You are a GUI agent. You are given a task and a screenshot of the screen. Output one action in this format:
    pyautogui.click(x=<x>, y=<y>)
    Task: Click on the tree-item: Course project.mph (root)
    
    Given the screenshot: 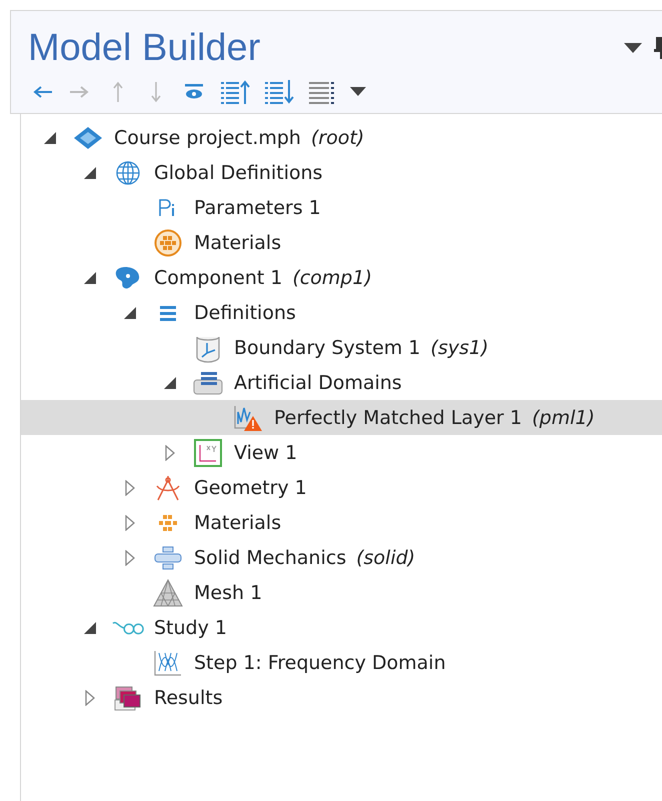 What is the action you would take?
    pyautogui.click(x=341, y=137)
    